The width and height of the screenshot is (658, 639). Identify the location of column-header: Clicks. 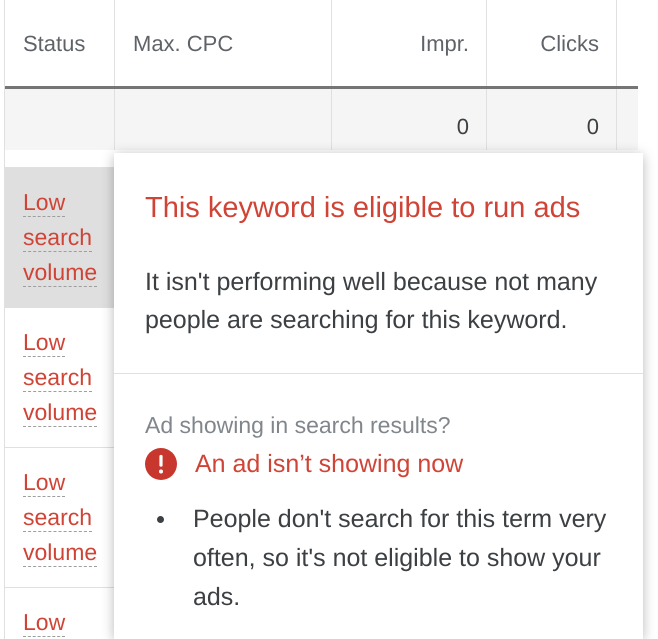
(551, 43).